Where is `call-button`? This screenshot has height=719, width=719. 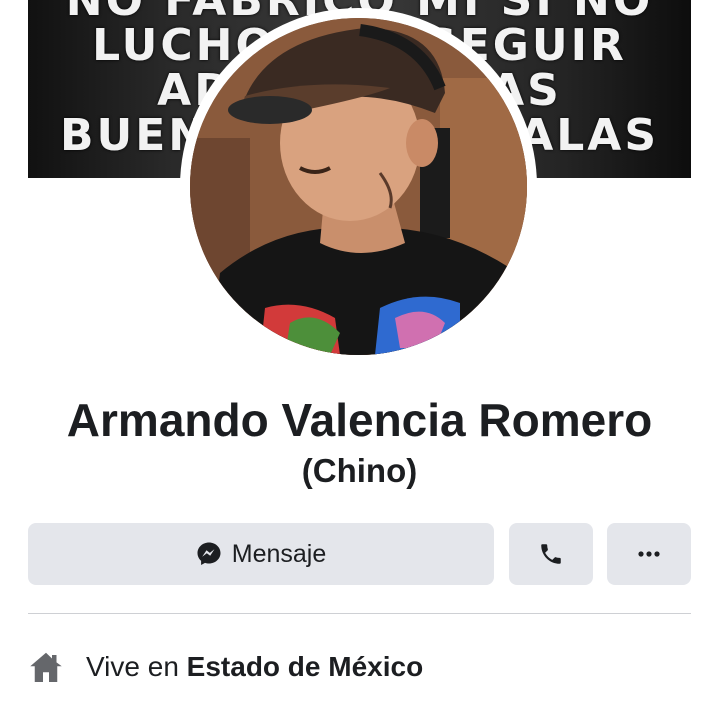
call-button is located at coordinates (551, 554).